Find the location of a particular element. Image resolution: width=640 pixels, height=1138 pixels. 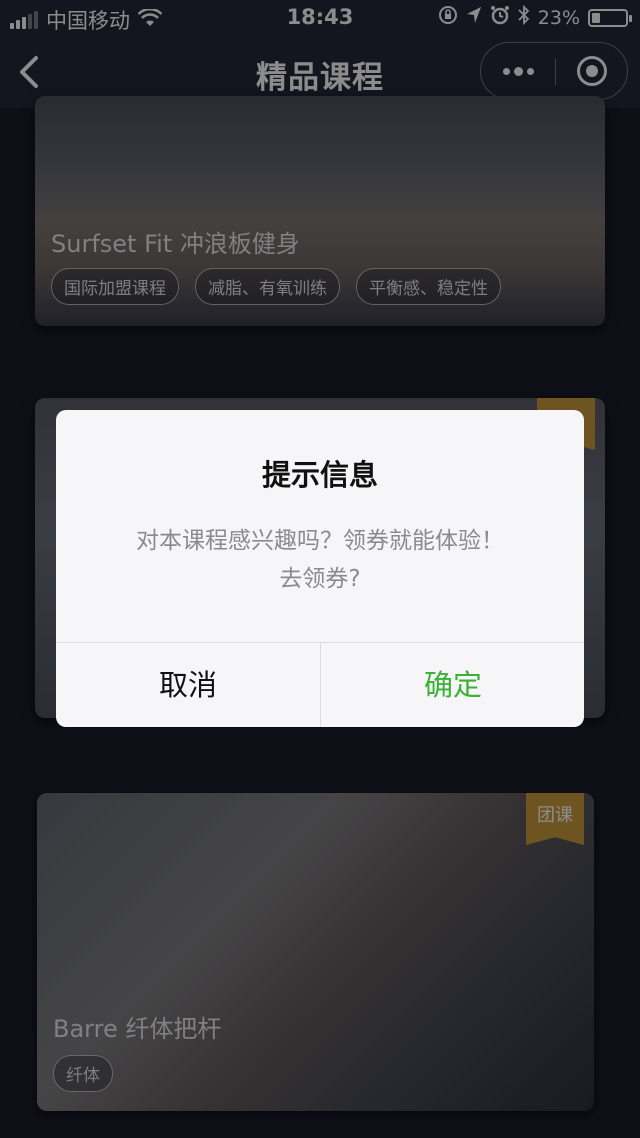

dialog-message: 对本课程感兴趣吗？领券就能体验！ 去领券? is located at coordinates (320, 560).